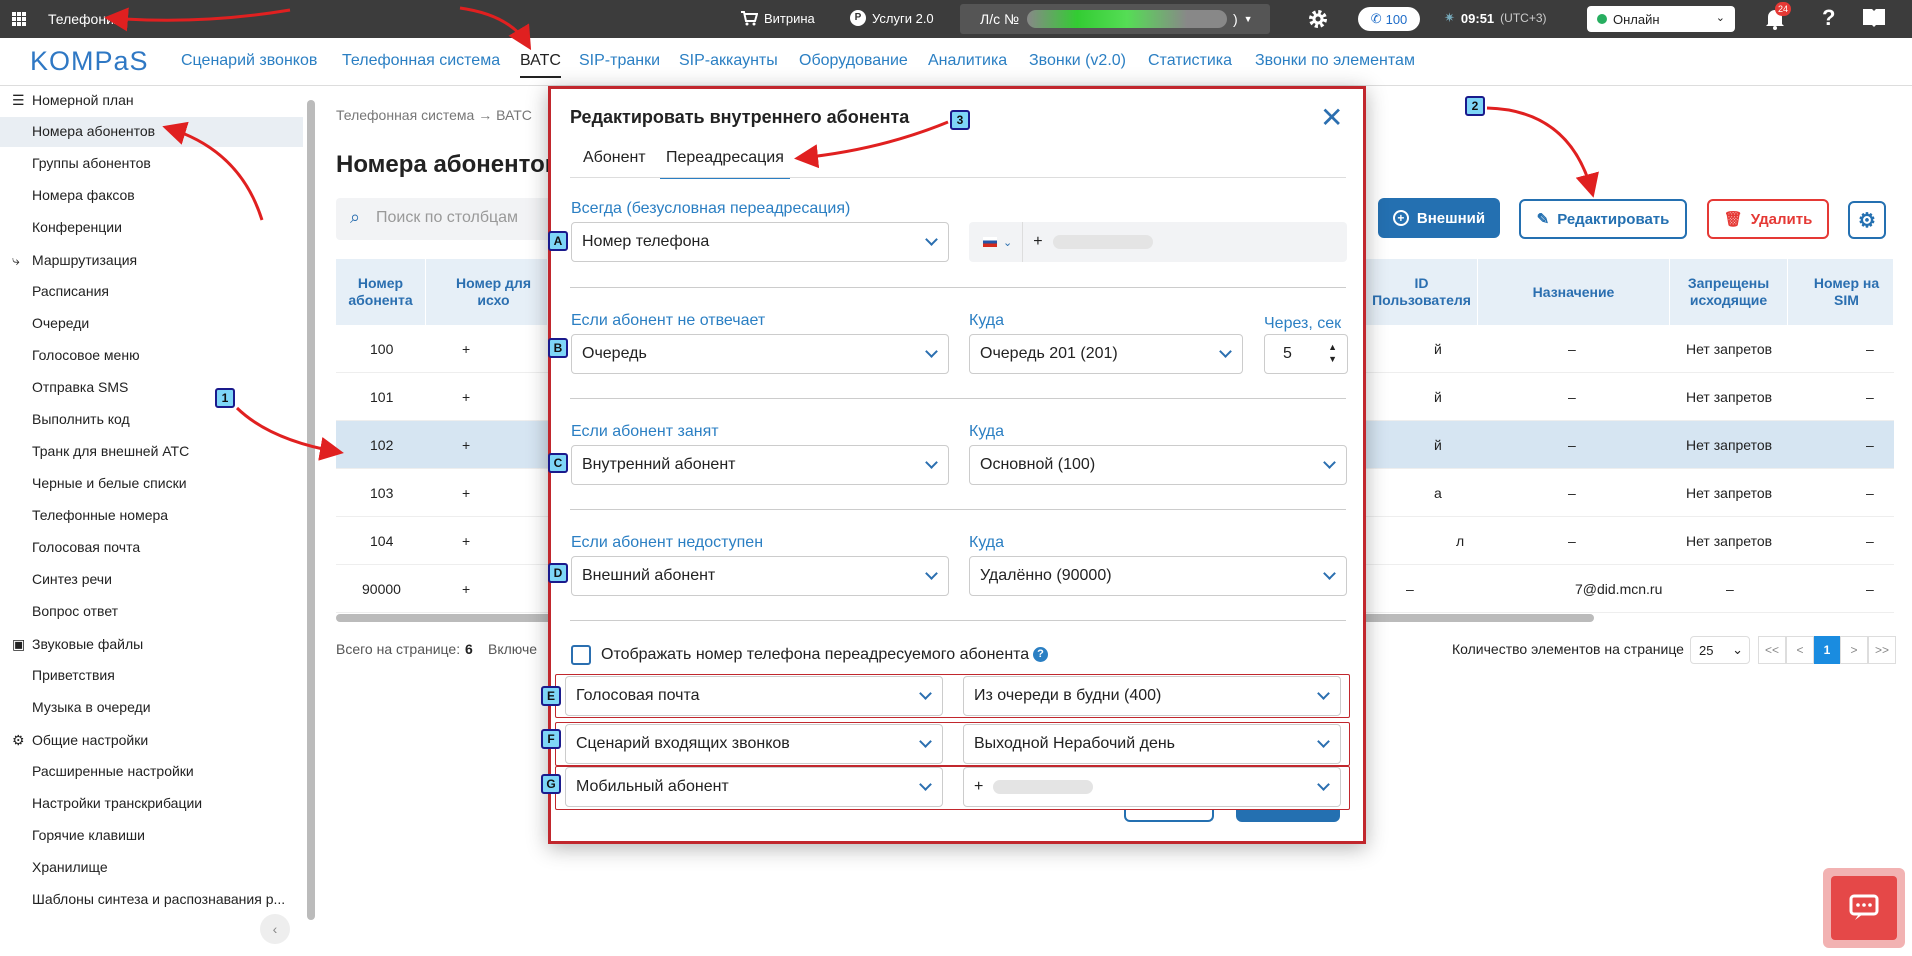 This screenshot has height=956, width=1912. What do you see at coordinates (275, 929) in the screenshot?
I see `collapse-sidebar-icon: ‹` at bounding box center [275, 929].